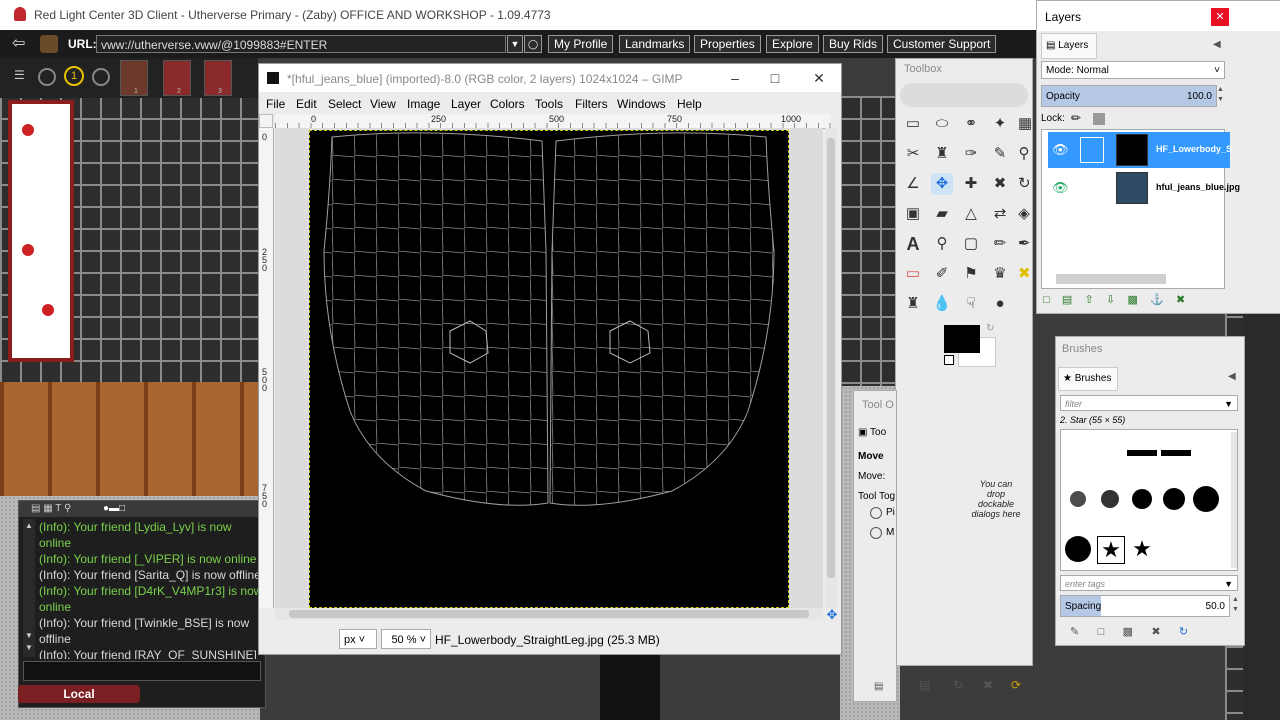 The height and width of the screenshot is (720, 1280). I want to click on raise-layer-icon: ⇧, so click(1089, 300).